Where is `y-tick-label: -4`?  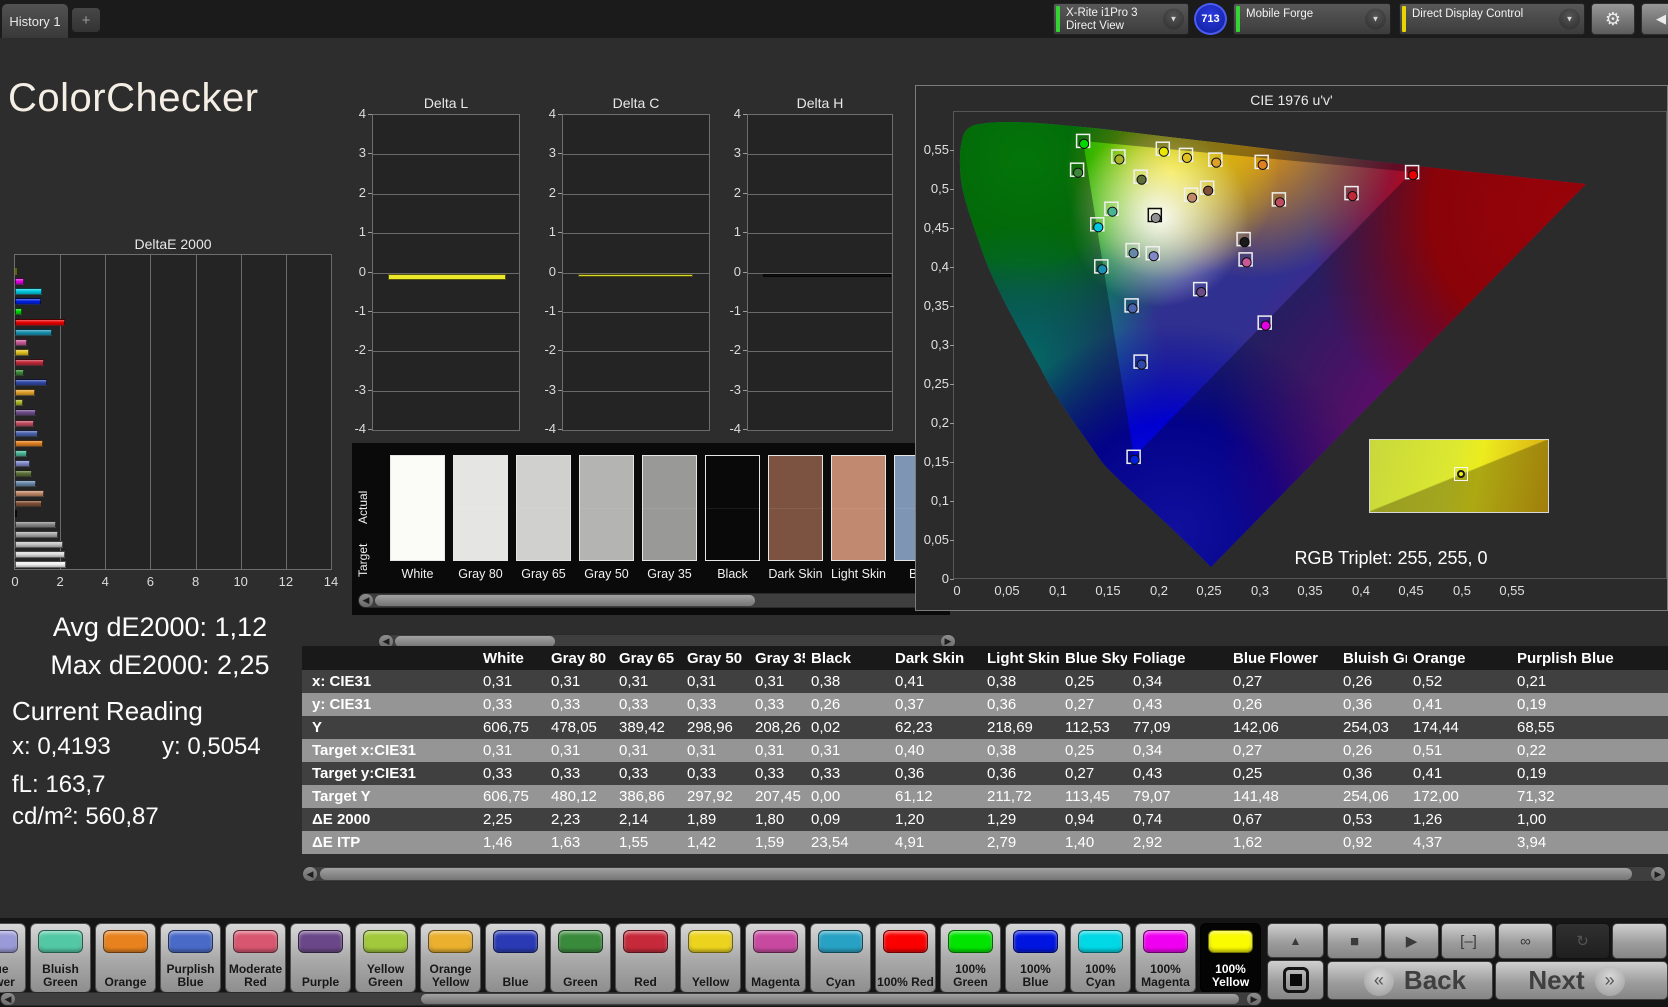
y-tick-label: -4 is located at coordinates (550, 429).